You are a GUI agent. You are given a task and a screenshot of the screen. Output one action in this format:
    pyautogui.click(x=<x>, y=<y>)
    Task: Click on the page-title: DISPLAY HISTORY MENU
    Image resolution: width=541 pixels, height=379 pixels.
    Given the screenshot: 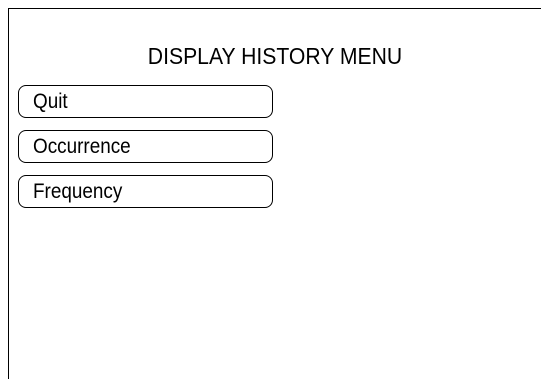 What is the action you would take?
    pyautogui.click(x=275, y=56)
    